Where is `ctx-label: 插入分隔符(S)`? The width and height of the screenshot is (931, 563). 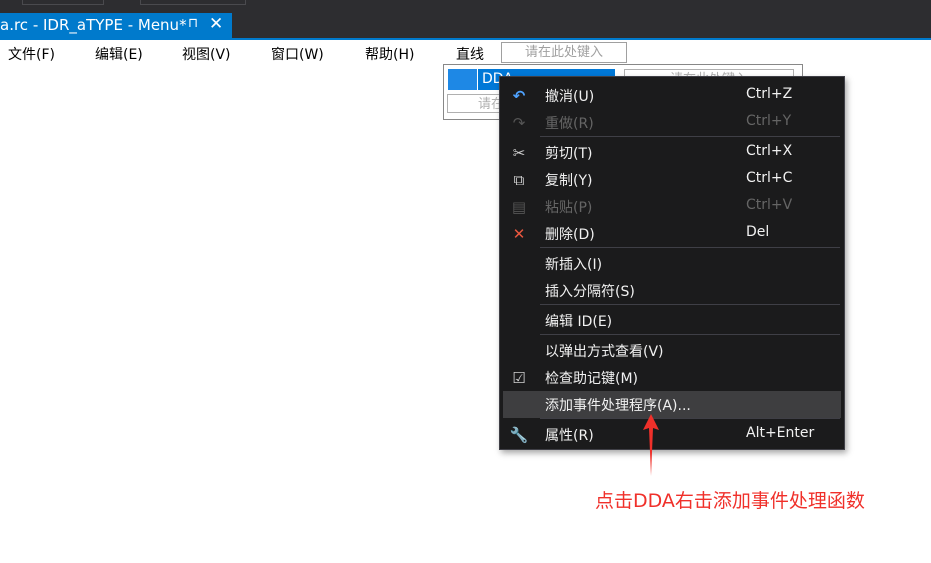 ctx-label: 插入分隔符(S) is located at coordinates (590, 292).